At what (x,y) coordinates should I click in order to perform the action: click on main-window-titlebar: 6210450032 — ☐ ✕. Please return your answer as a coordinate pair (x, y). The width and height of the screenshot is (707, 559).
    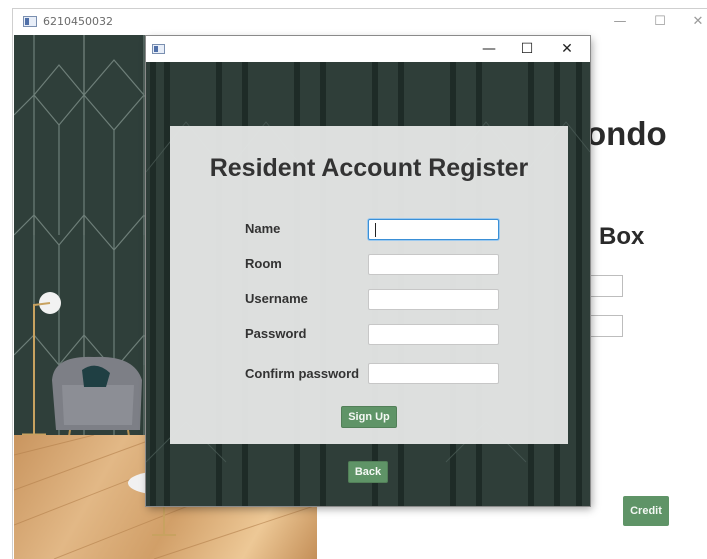
    Looking at the image, I should click on (360, 22).